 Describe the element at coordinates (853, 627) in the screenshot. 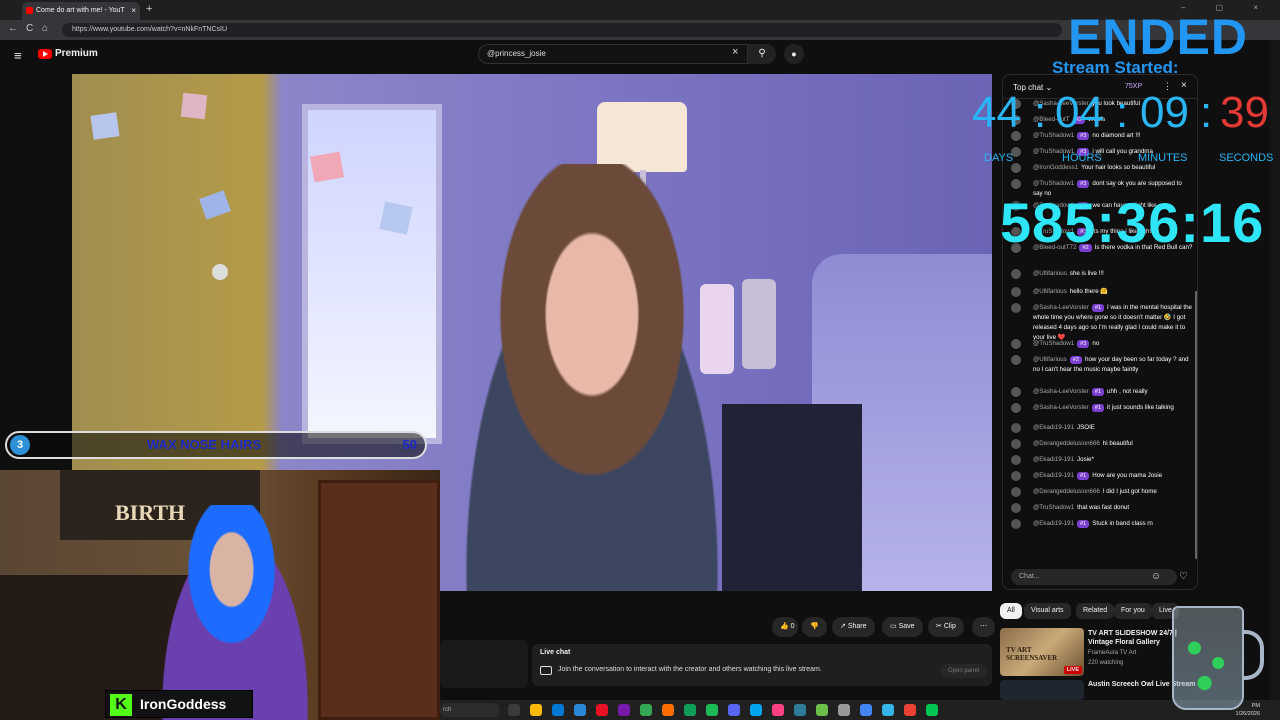

I see `share-button: ↗ Share` at that location.